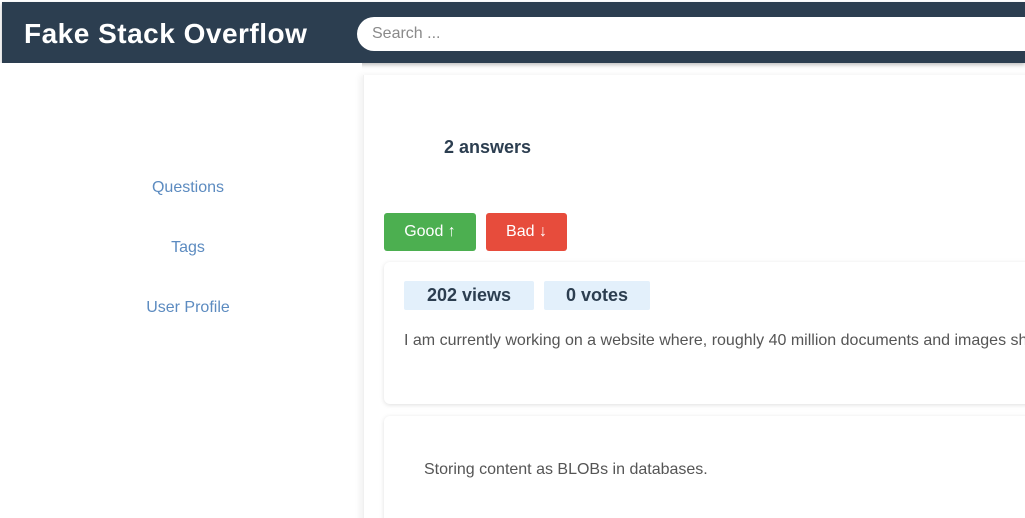 This screenshot has width=1025, height=518. I want to click on top-header: Fake Stack Overflow, so click(513, 32).